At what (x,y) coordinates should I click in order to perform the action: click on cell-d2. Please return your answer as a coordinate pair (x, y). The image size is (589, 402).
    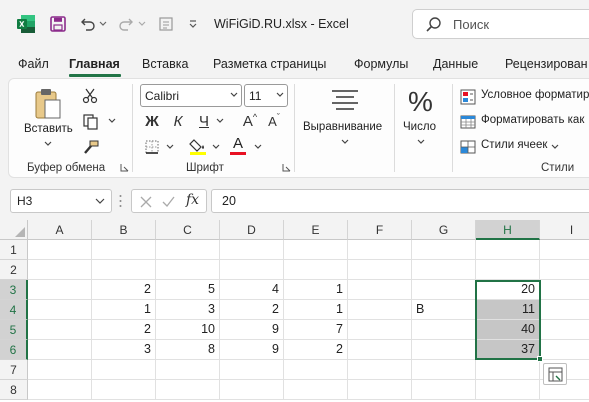
    Looking at the image, I should click on (252, 270).